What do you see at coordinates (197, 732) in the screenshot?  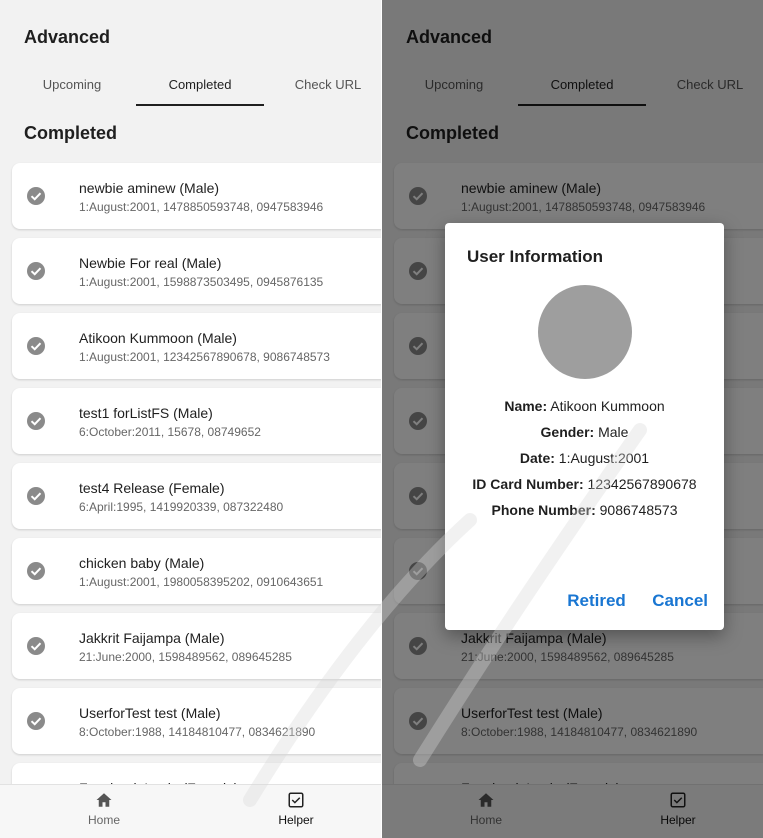 I see `user-detail: 8:October:1988, 14184810477, 0834621890` at bounding box center [197, 732].